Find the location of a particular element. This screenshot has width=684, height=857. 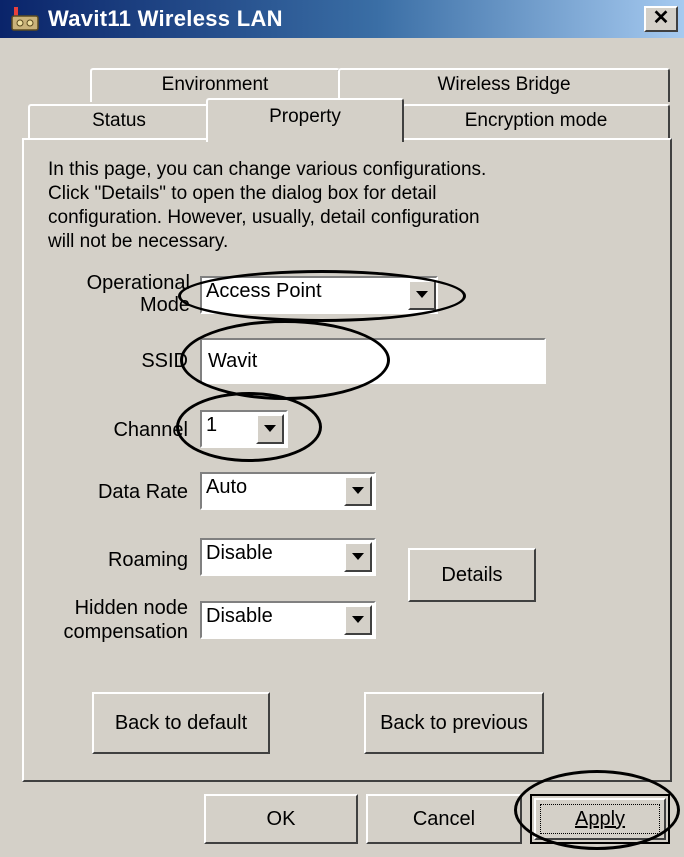

intro-line: will not be necessary. is located at coordinates (138, 241).